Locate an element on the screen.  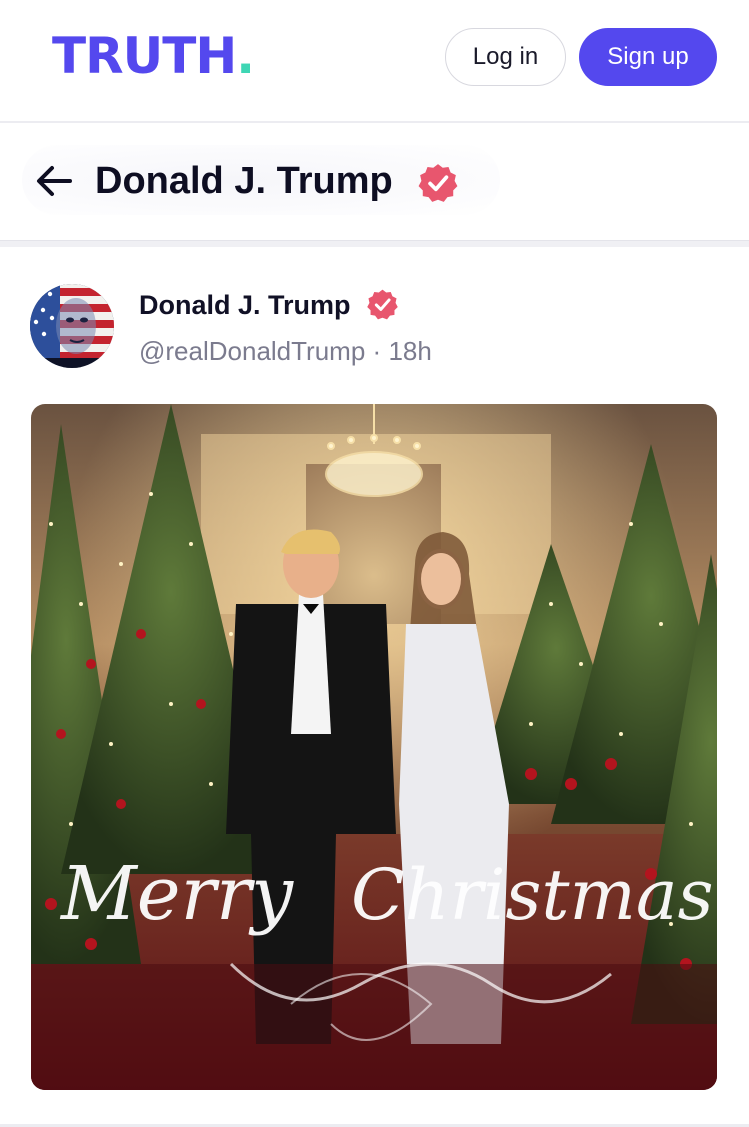
caption-merry: Merry is located at coordinates (176, 894).